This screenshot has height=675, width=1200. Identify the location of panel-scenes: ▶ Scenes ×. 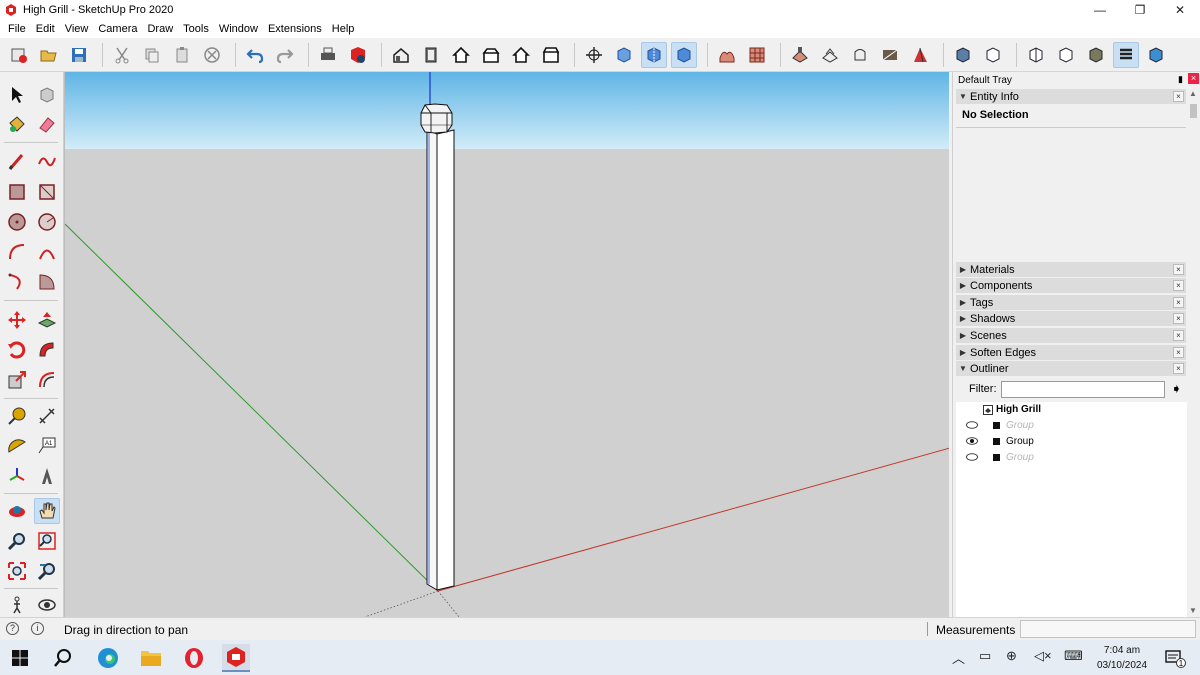
(1071, 335).